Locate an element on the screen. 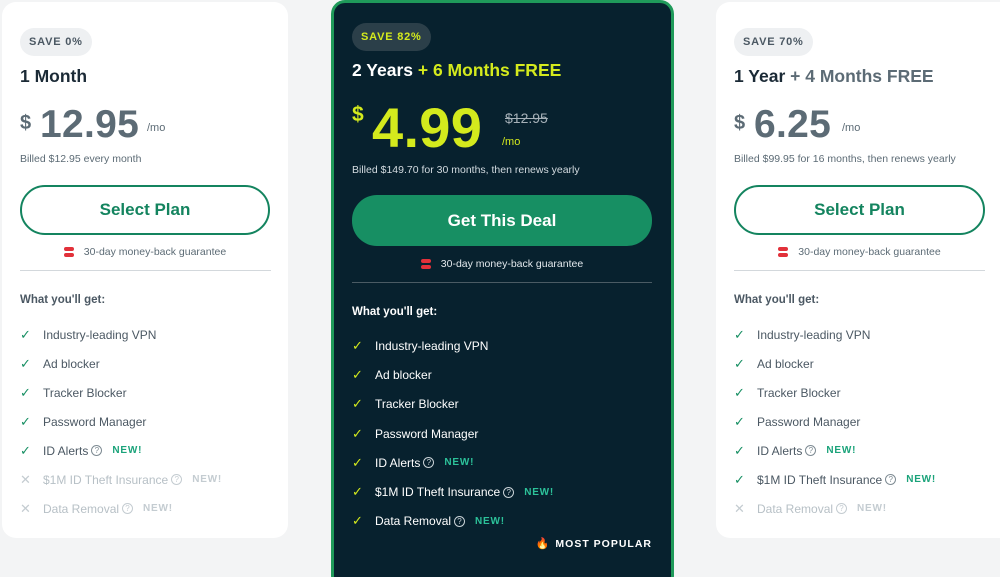 The image size is (1000, 577). plan-title-main: 1 Year is located at coordinates (760, 76).